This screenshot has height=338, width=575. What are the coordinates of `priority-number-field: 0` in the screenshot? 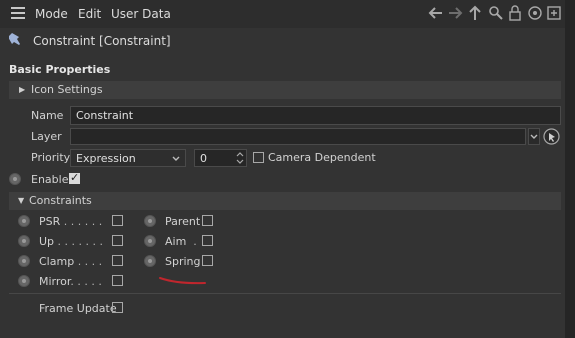 It's located at (220, 158).